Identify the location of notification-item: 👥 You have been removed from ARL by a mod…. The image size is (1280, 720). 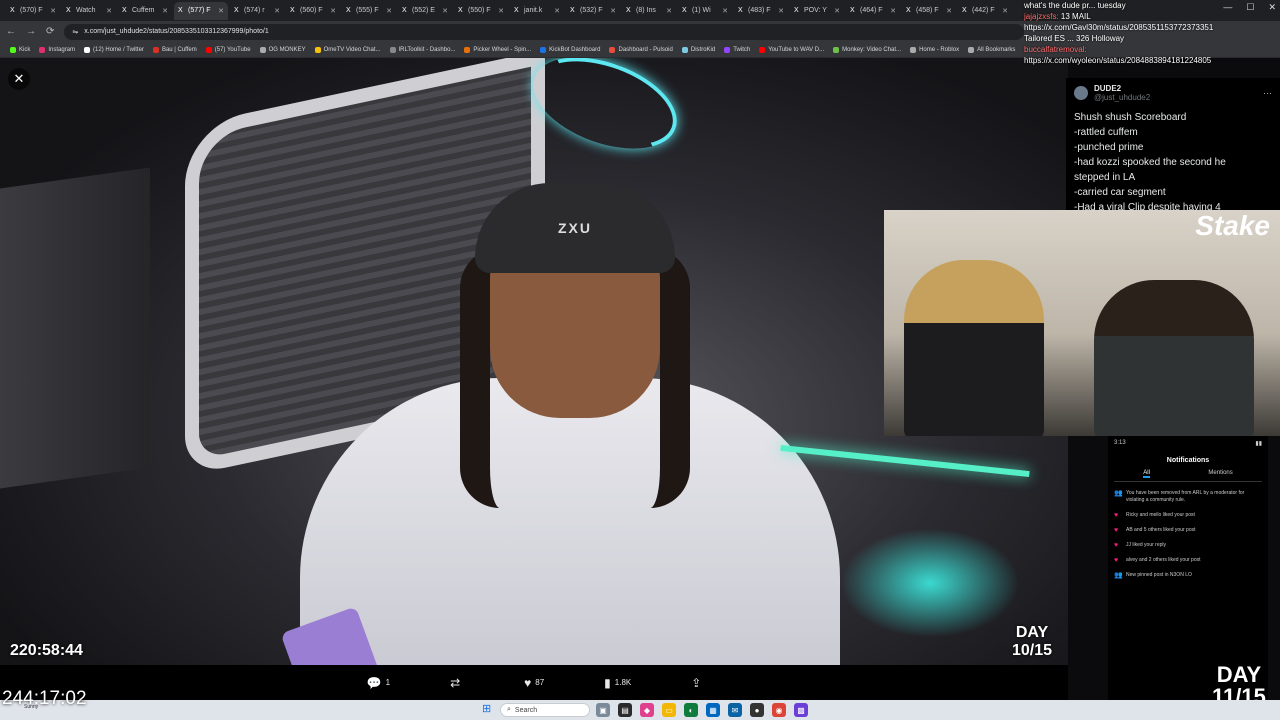
(1188, 497).